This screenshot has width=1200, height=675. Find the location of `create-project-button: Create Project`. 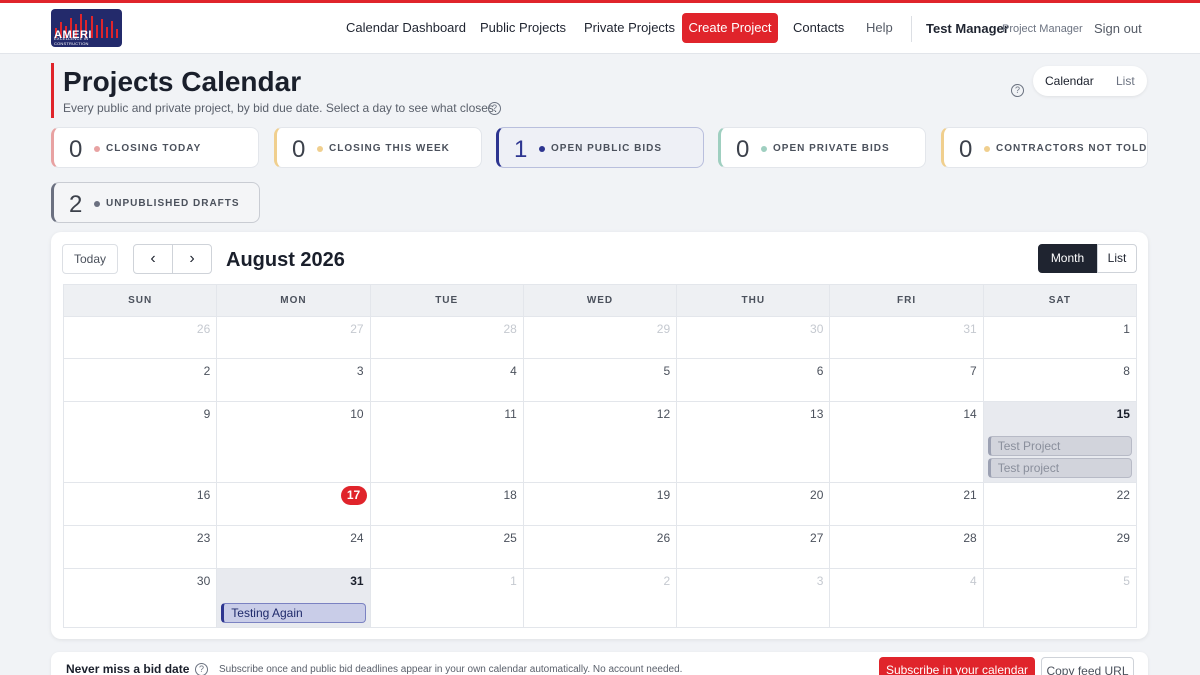

create-project-button: Create Project is located at coordinates (730, 28).